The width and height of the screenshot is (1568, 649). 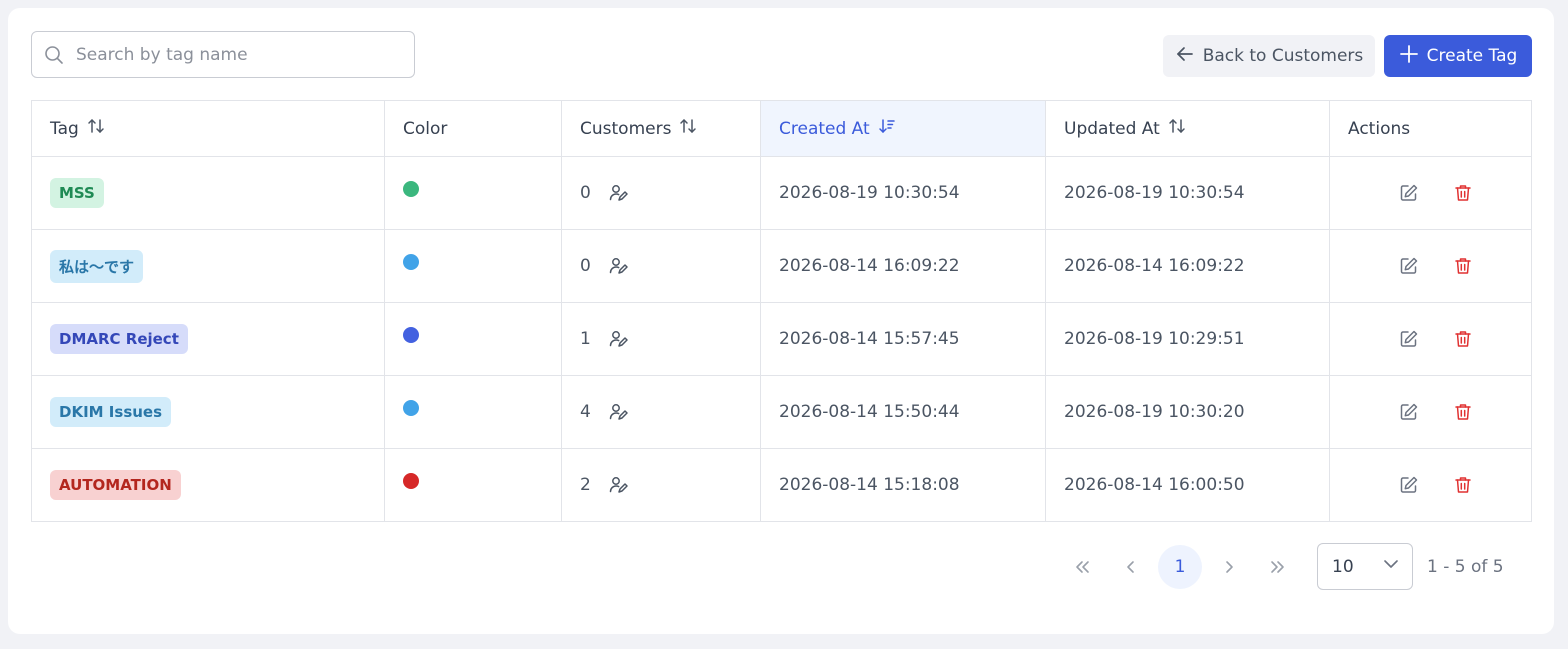 I want to click on column-header-tag: Tag, so click(x=208, y=128).